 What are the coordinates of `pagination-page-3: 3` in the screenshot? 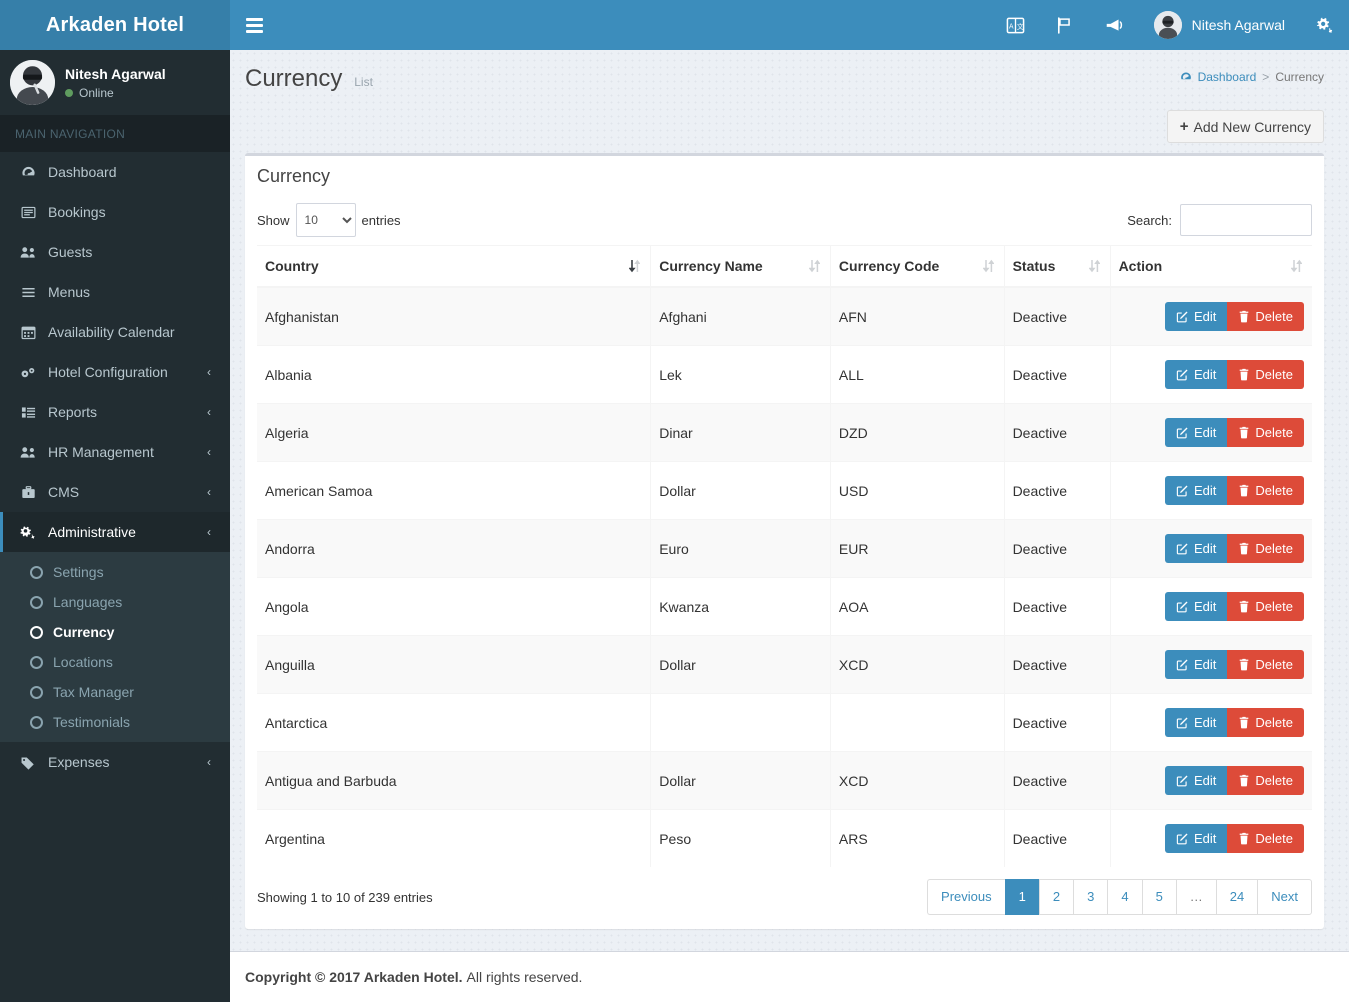 It's located at (1090, 897).